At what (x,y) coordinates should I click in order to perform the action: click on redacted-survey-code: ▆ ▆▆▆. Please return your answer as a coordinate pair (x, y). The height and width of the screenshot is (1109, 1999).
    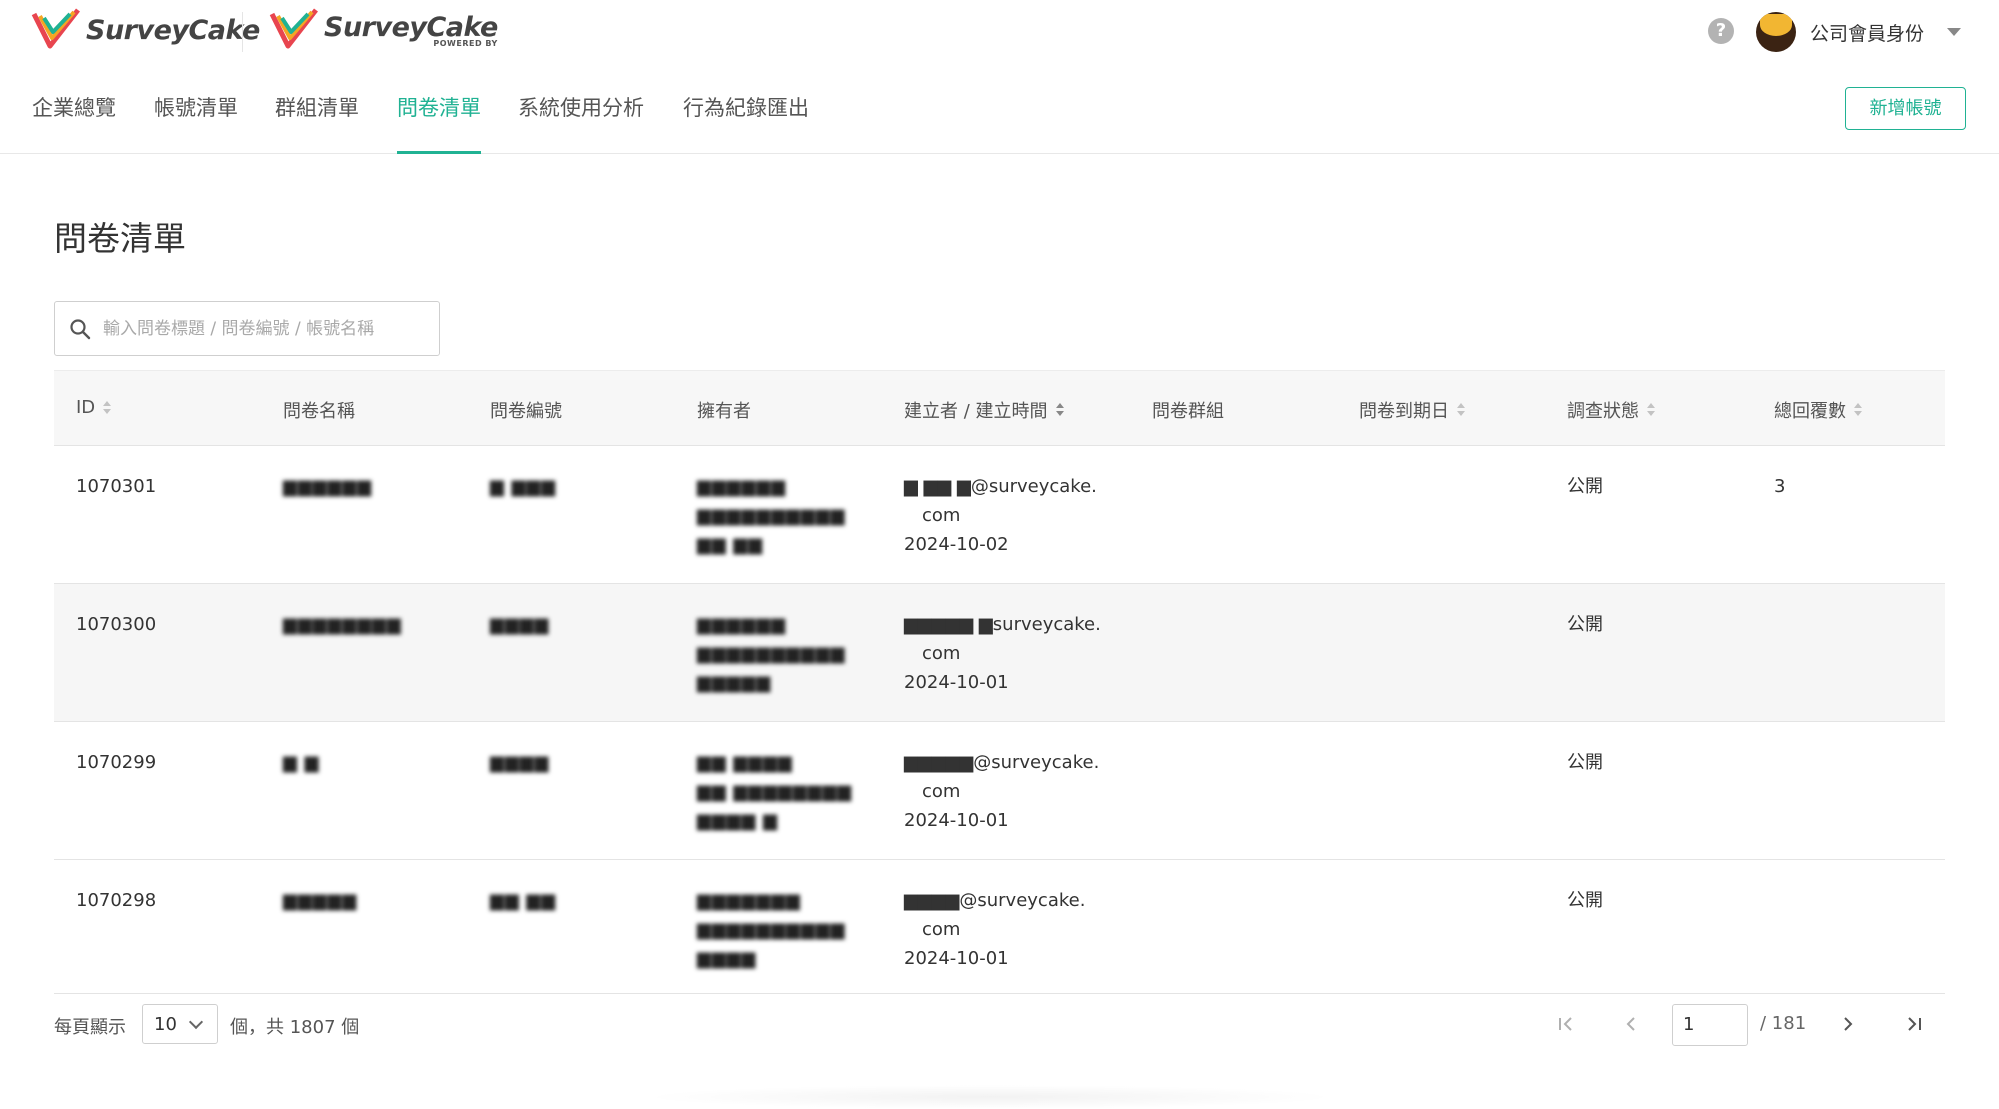
    Looking at the image, I should click on (523, 486).